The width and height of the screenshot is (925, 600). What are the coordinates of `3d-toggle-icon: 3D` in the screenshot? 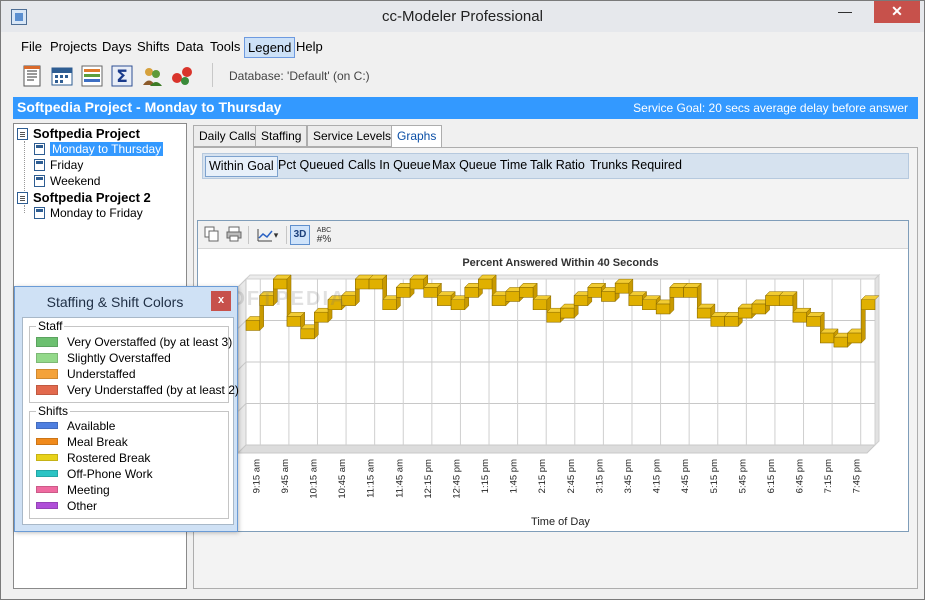 It's located at (300, 235).